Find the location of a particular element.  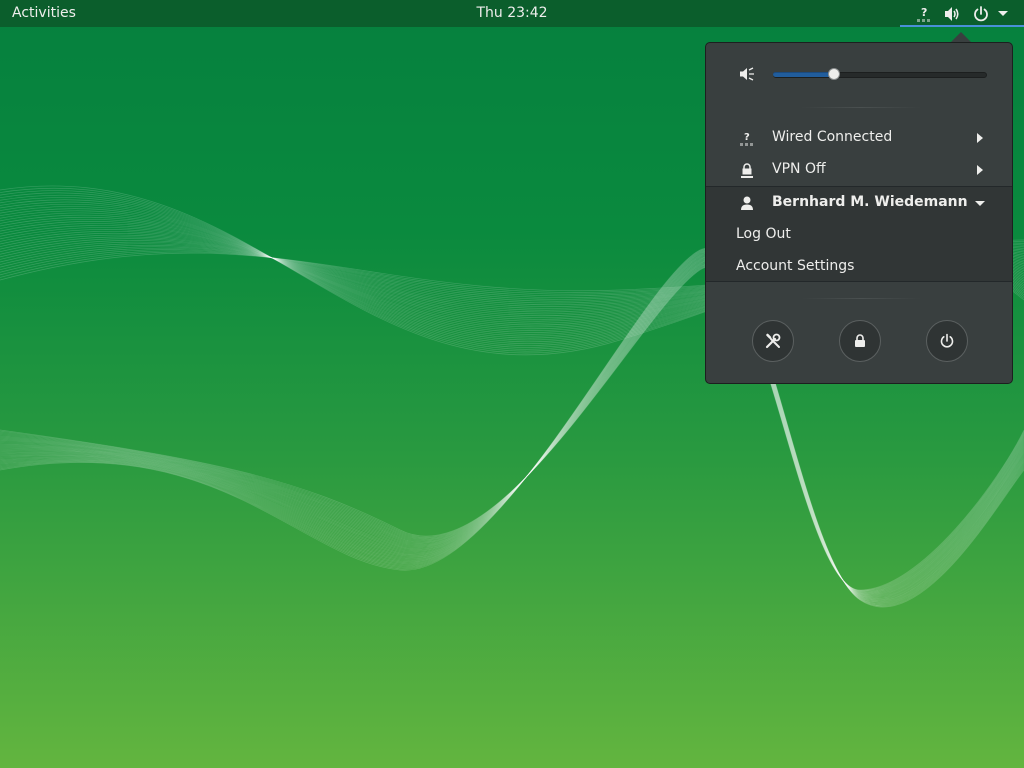

vpn-lock-icon is located at coordinates (747, 170).